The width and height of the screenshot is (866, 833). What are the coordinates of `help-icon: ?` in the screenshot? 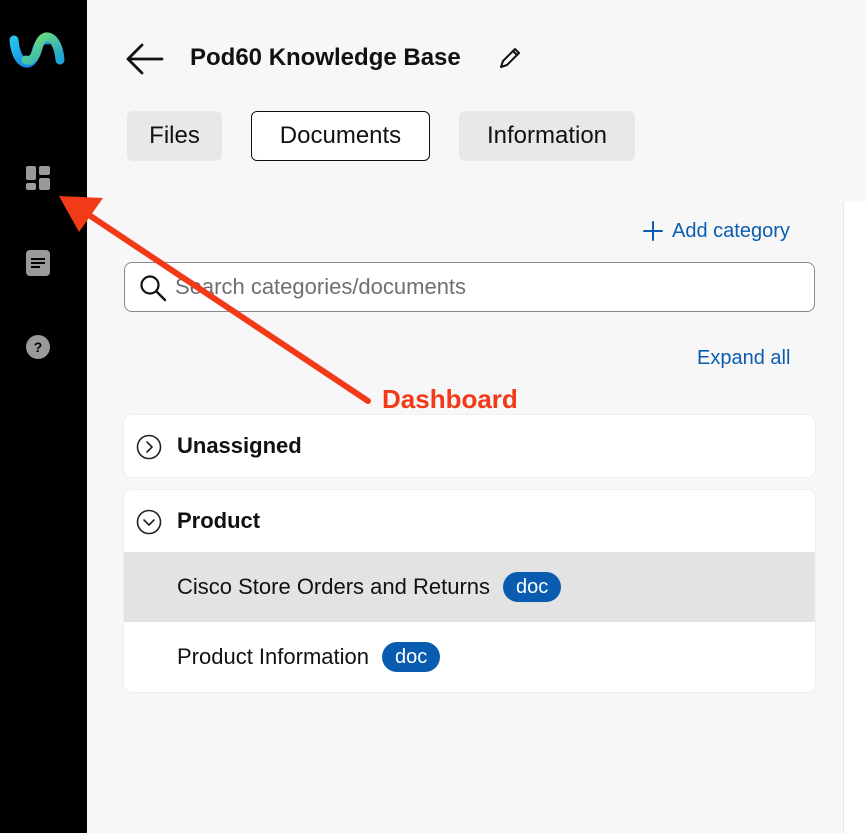 It's located at (38, 347).